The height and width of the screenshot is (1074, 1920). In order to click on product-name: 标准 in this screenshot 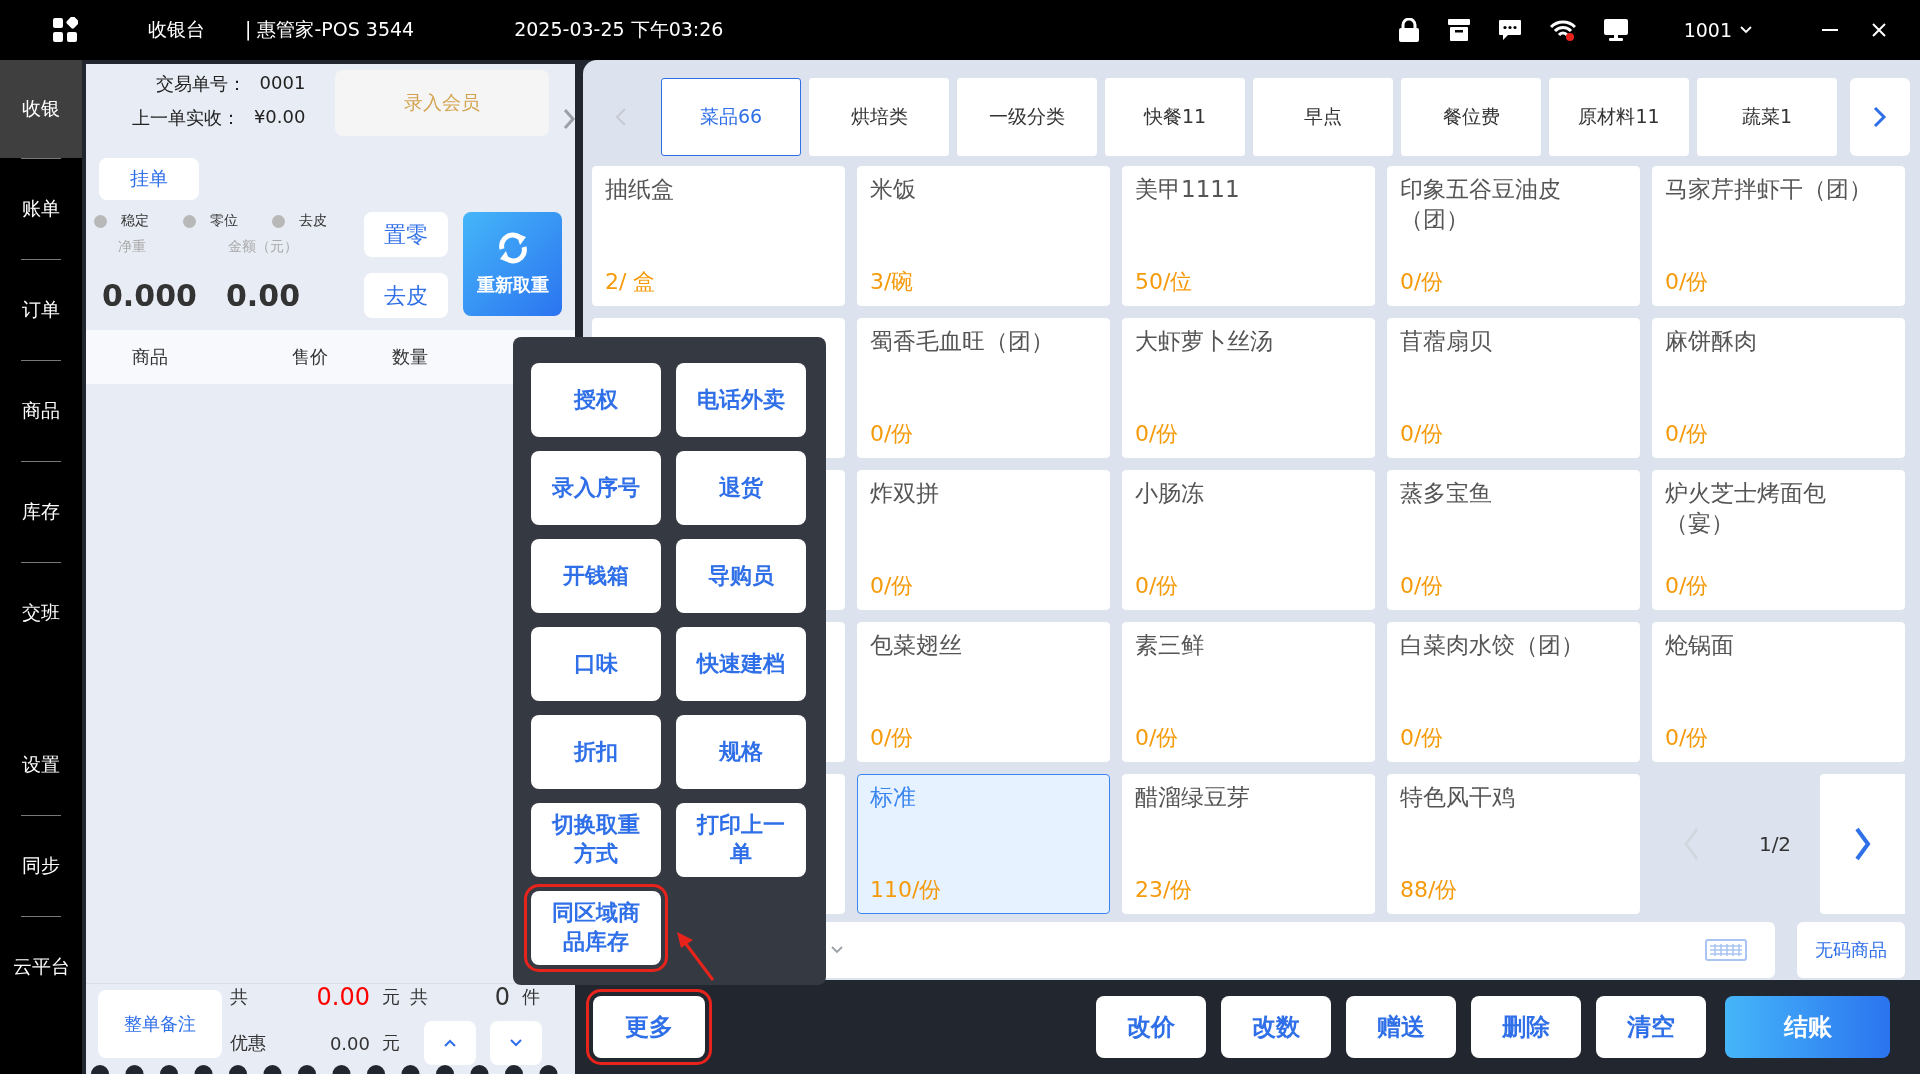, I will do `click(893, 797)`.